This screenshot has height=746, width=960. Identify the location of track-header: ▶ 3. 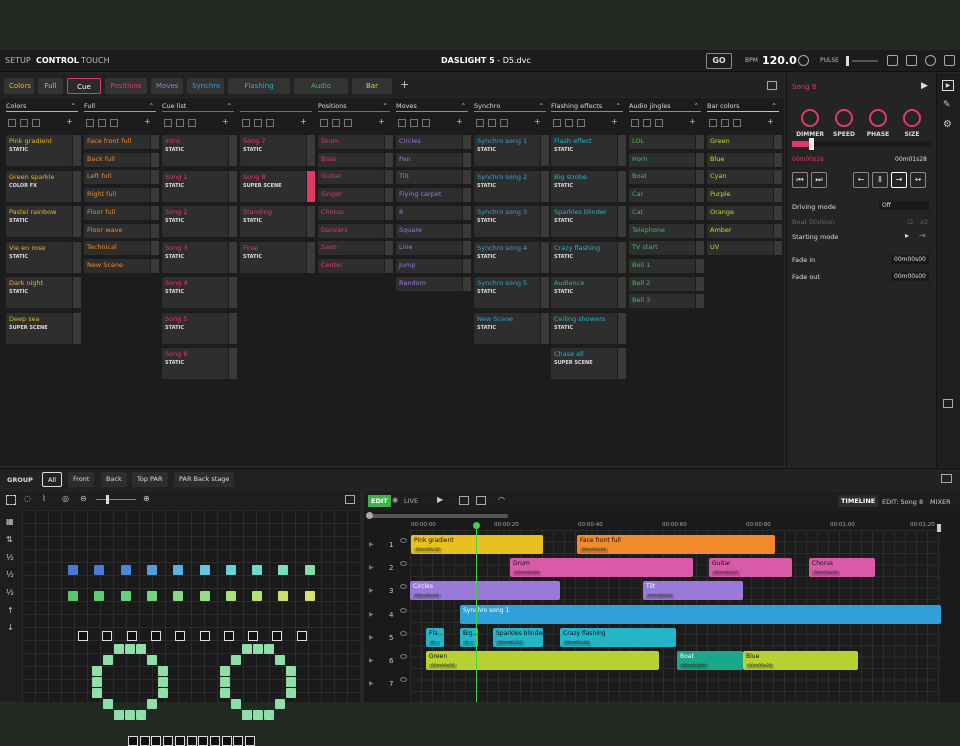
(387, 591).